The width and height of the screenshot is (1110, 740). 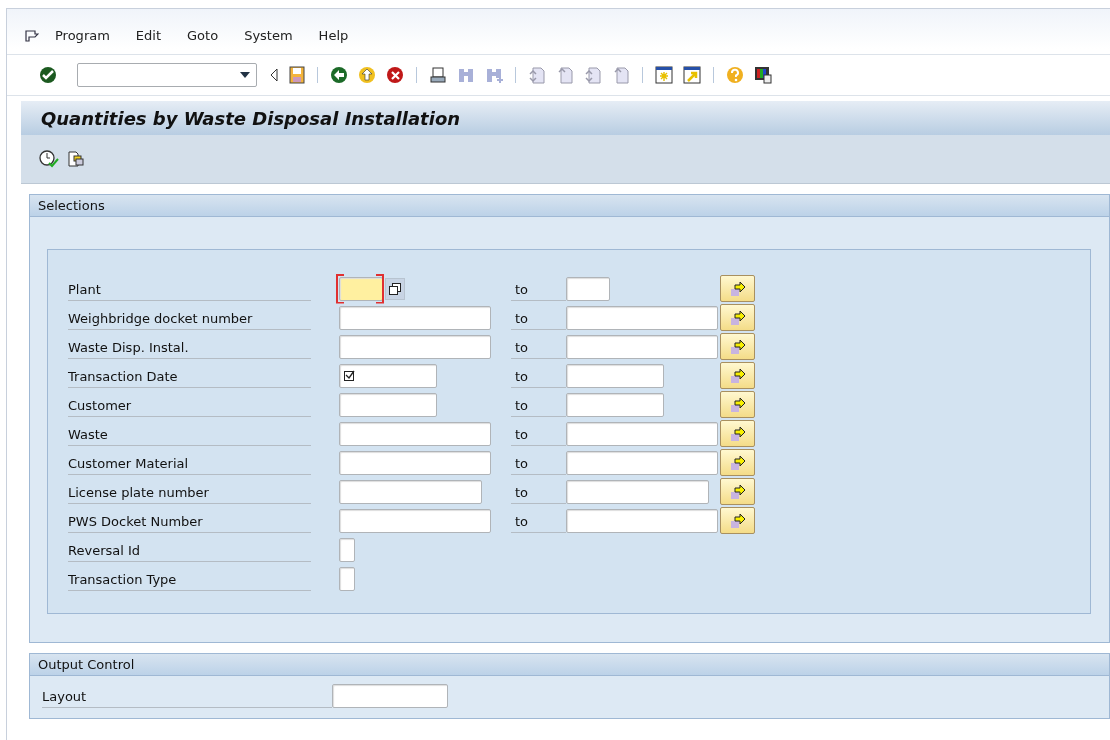 What do you see at coordinates (189, 433) in the screenshot?
I see `field-label: Waste` at bounding box center [189, 433].